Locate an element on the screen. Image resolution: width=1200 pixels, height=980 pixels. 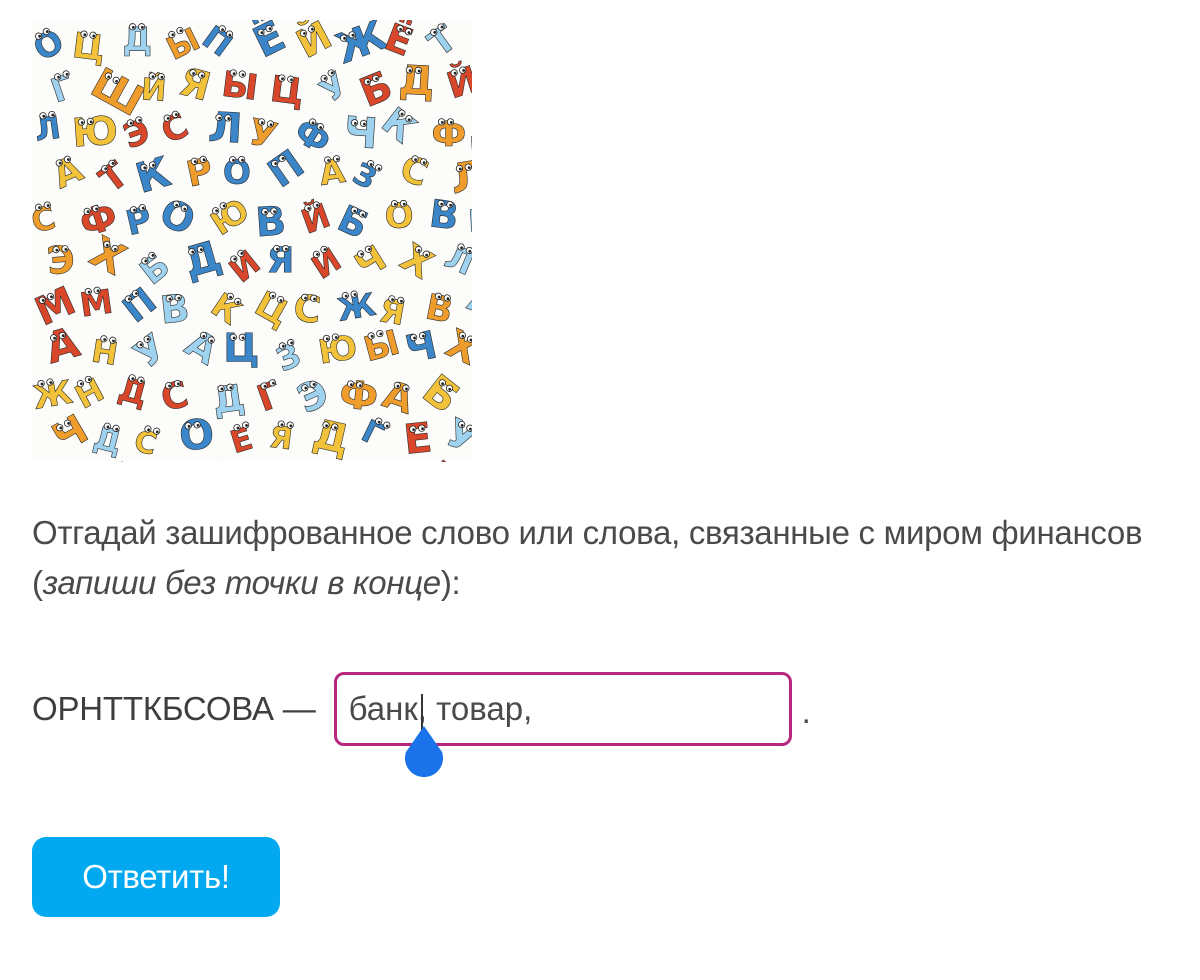
submit-answer-button: Ответить! is located at coordinates (156, 877).